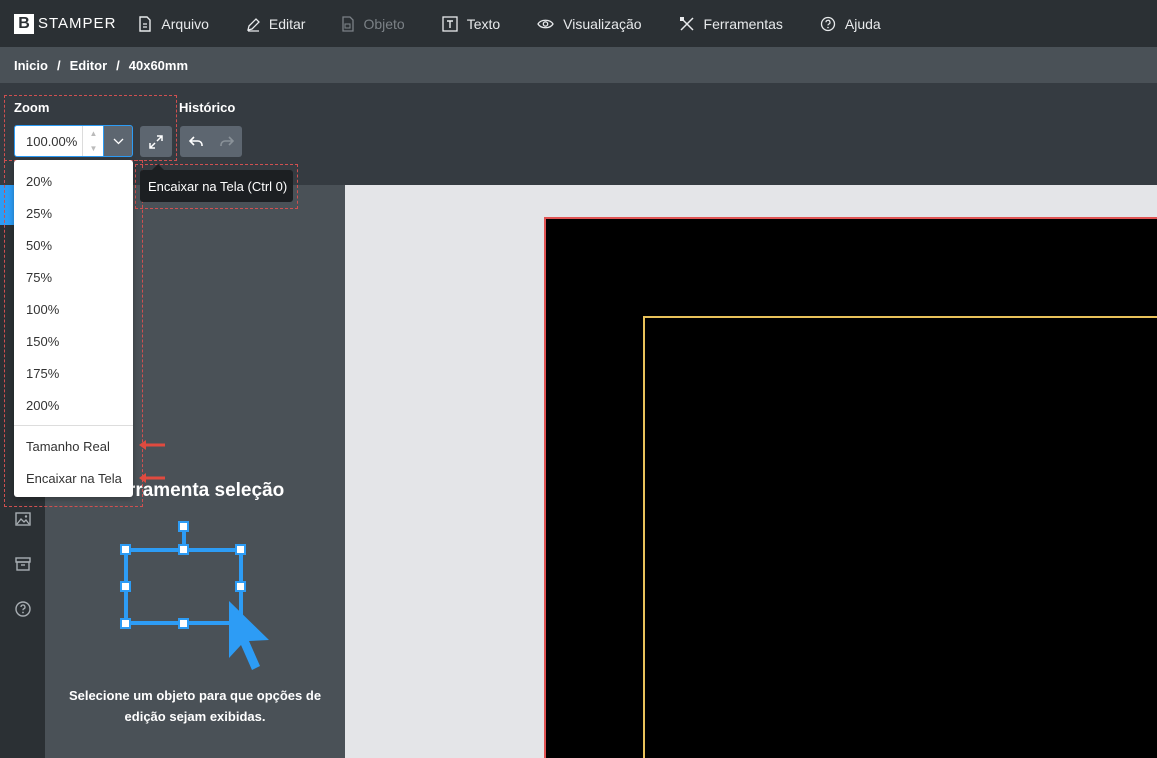 The width and height of the screenshot is (1157, 758). I want to click on text-icon, so click(450, 23).